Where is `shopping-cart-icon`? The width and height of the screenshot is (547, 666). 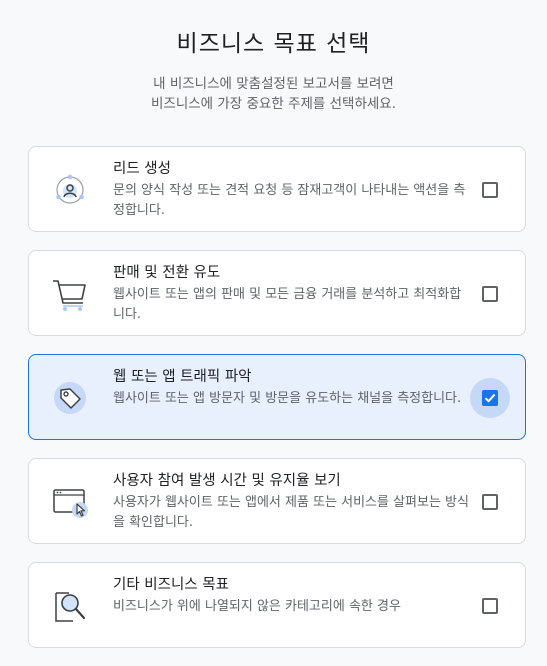
shopping-cart-icon is located at coordinates (70, 294).